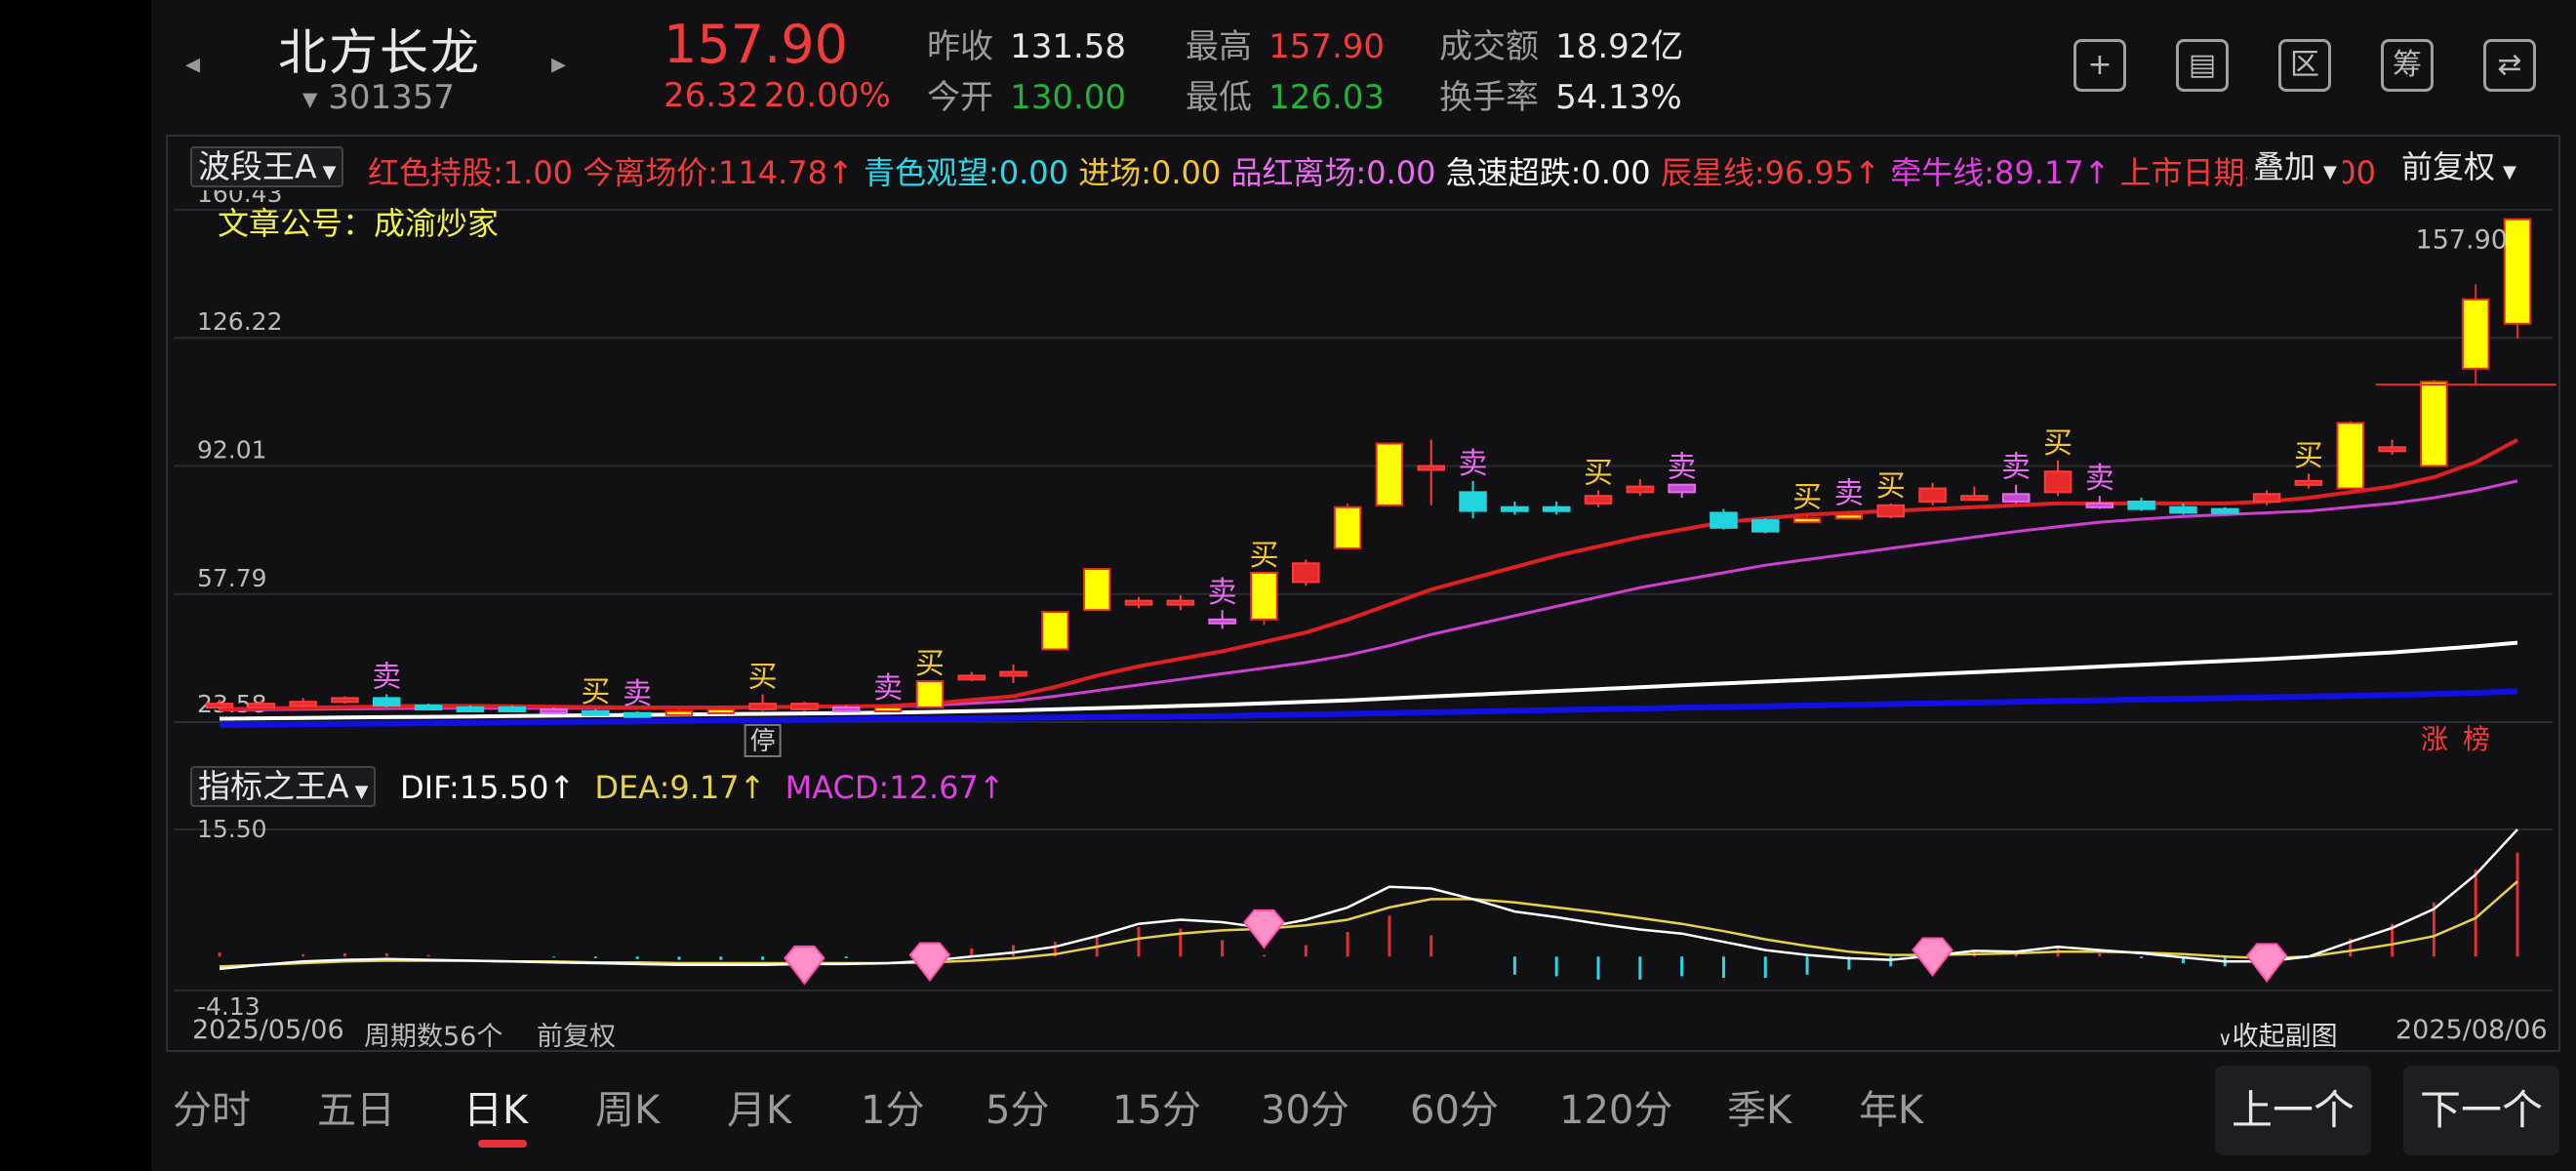  What do you see at coordinates (2295, 166) in the screenshot?
I see `overlay-dropdown: 叠加 ▼` at bounding box center [2295, 166].